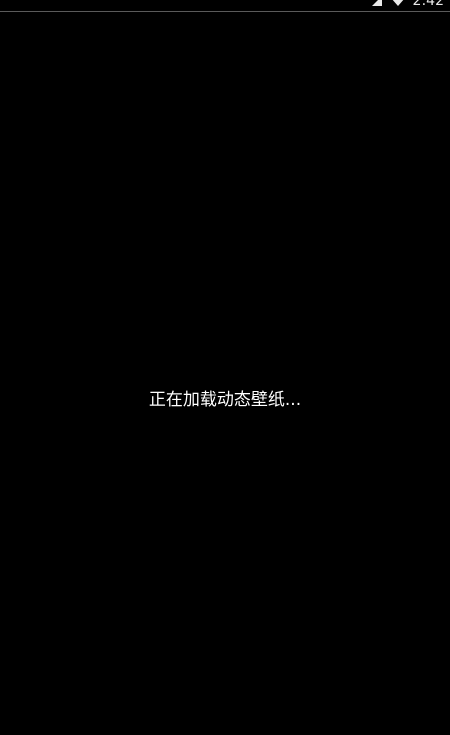 The width and height of the screenshot is (450, 735). Describe the element at coordinates (225, 11) in the screenshot. I see `status-bar-divider` at that location.